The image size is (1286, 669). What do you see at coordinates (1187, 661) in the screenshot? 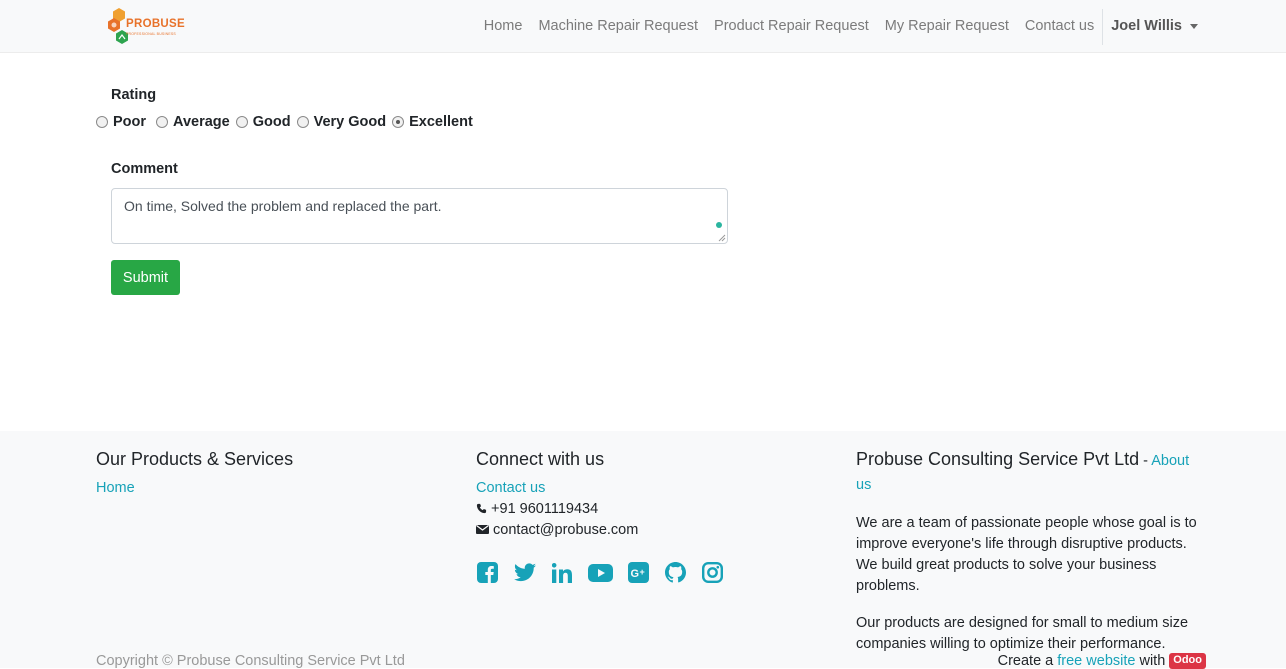
I see `odoo-badge: Odoo` at bounding box center [1187, 661].